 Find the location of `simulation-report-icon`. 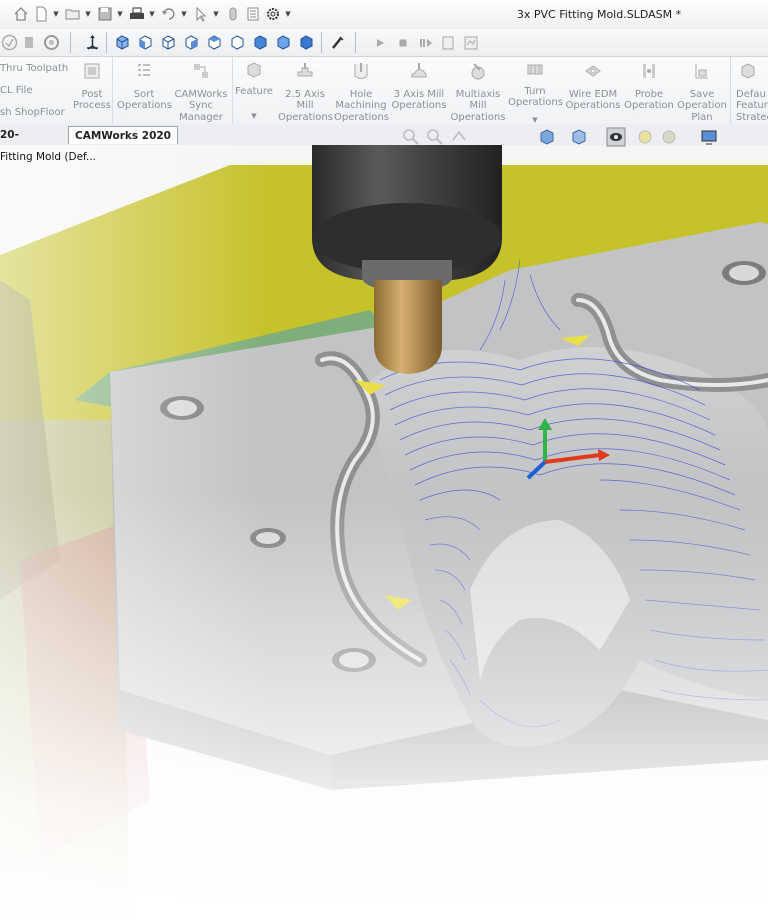

simulation-report-icon is located at coordinates (447, 42).